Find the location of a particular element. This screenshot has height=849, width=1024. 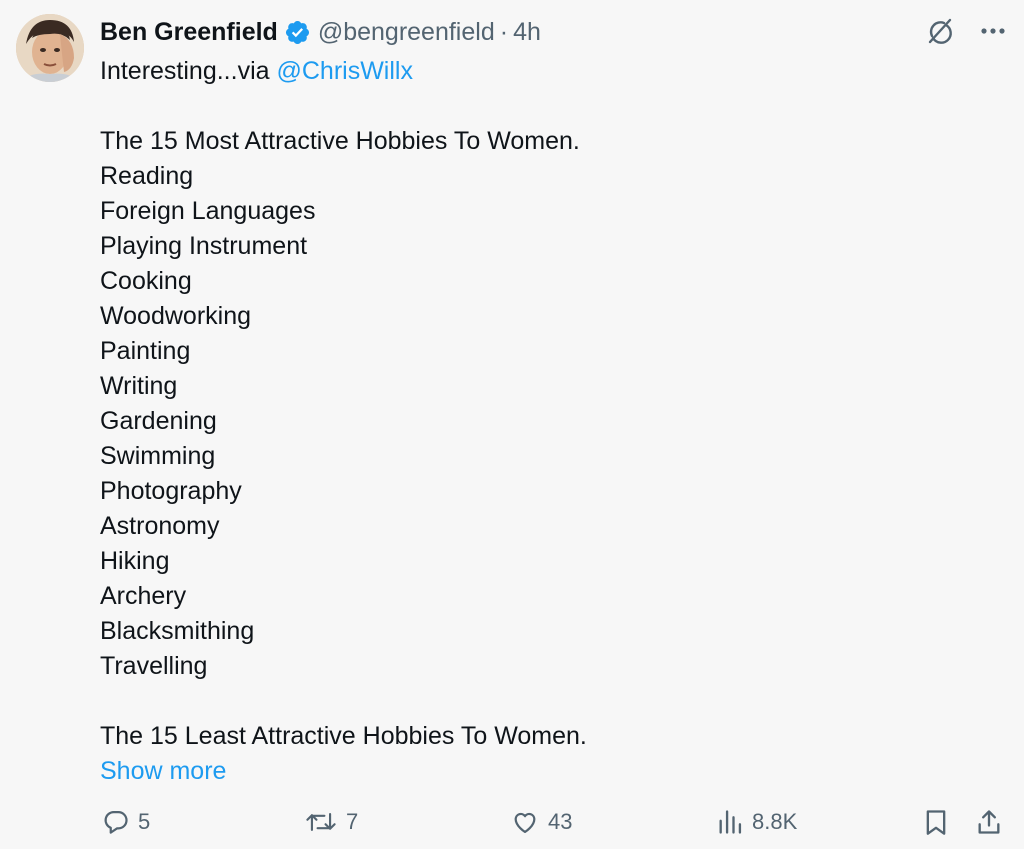

reply-button: 5 is located at coordinates (126, 822).